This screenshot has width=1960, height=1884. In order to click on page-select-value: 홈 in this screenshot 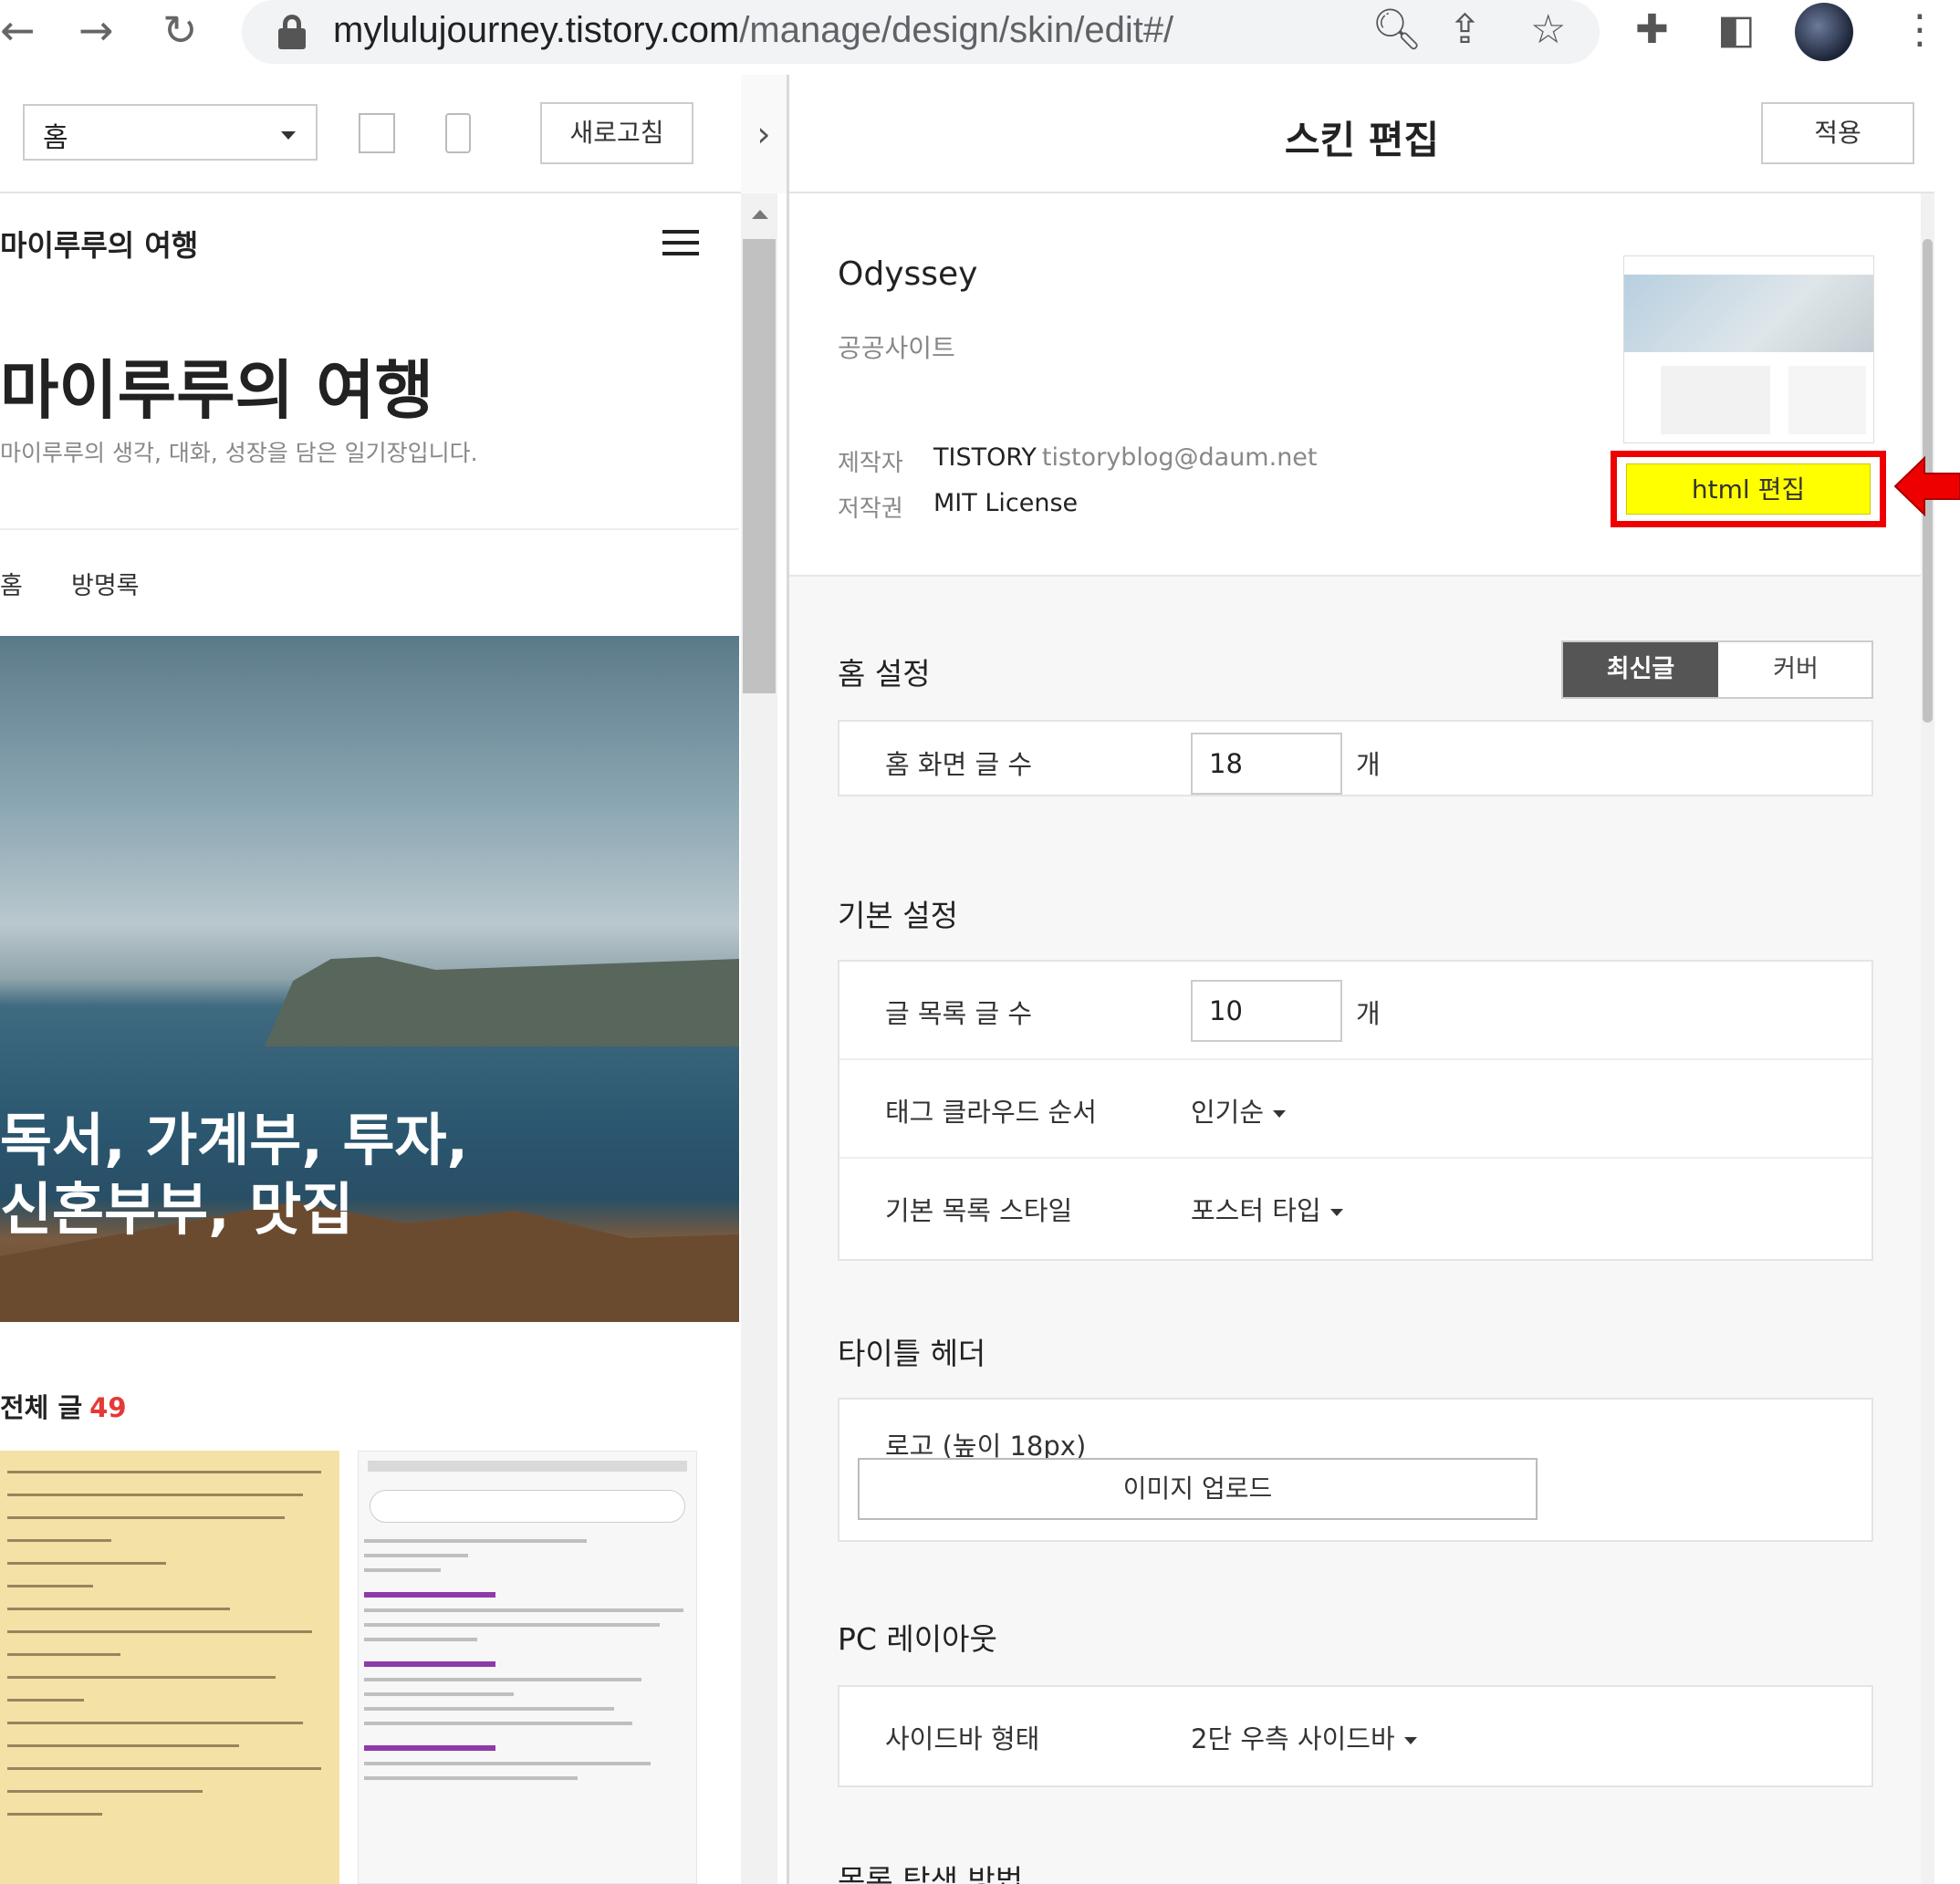, I will do `click(56, 138)`.